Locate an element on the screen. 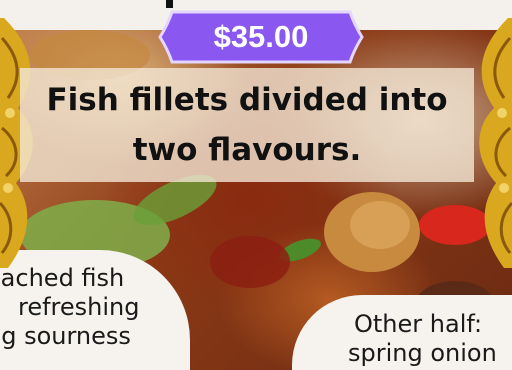  caption-left: oached fish refreshing ng sourness is located at coordinates (93, 307).